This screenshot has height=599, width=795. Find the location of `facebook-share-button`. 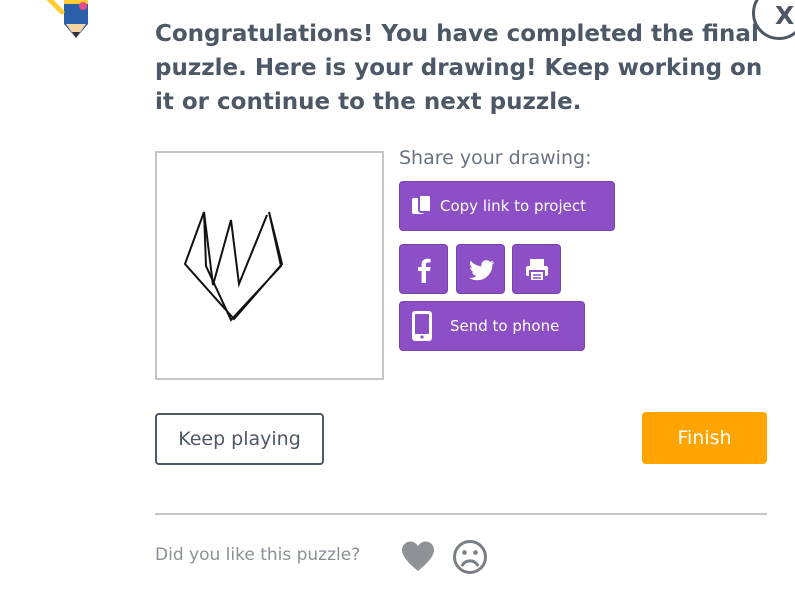

facebook-share-button is located at coordinates (423, 269).